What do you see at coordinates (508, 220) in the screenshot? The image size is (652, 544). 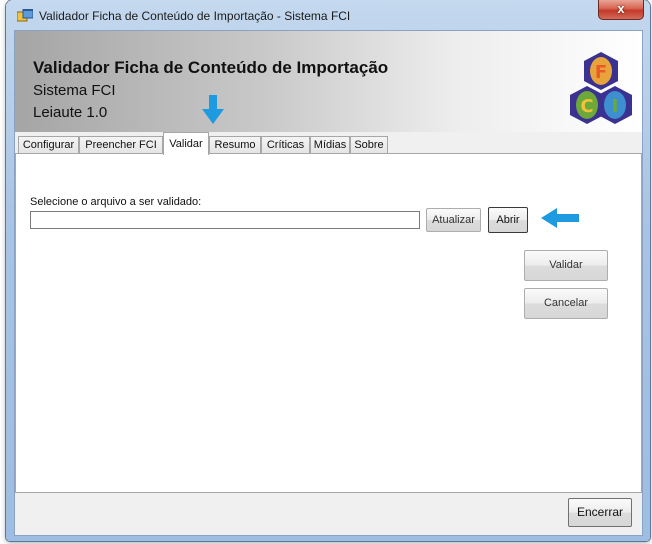 I see `abrir-button: Abrir` at bounding box center [508, 220].